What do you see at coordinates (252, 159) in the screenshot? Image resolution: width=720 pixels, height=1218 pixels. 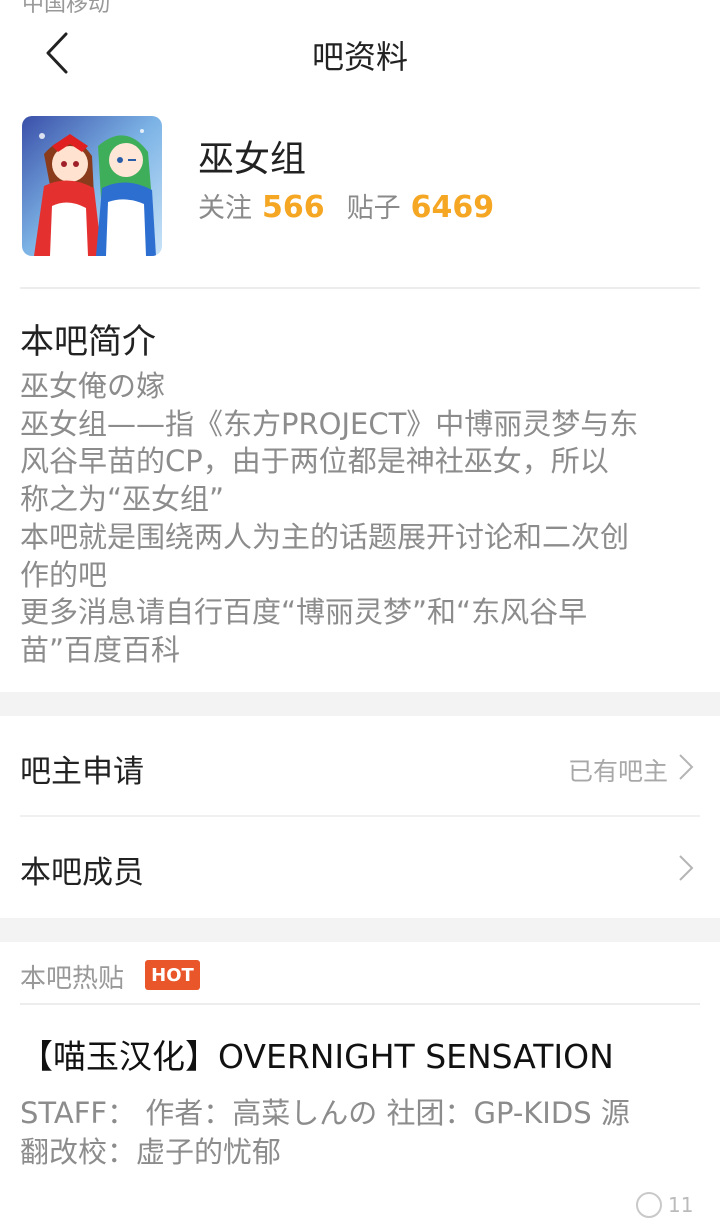 I see `forum-name: 巫女组` at bounding box center [252, 159].